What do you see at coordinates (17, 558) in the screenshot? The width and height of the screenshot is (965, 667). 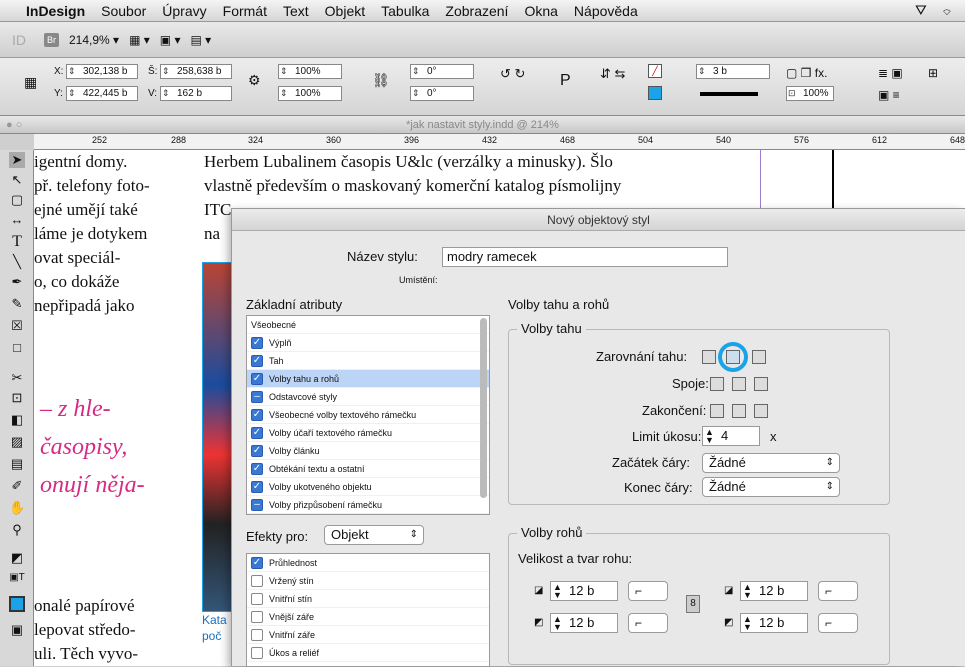 I see `fill-stroke-icon: ◩` at bounding box center [17, 558].